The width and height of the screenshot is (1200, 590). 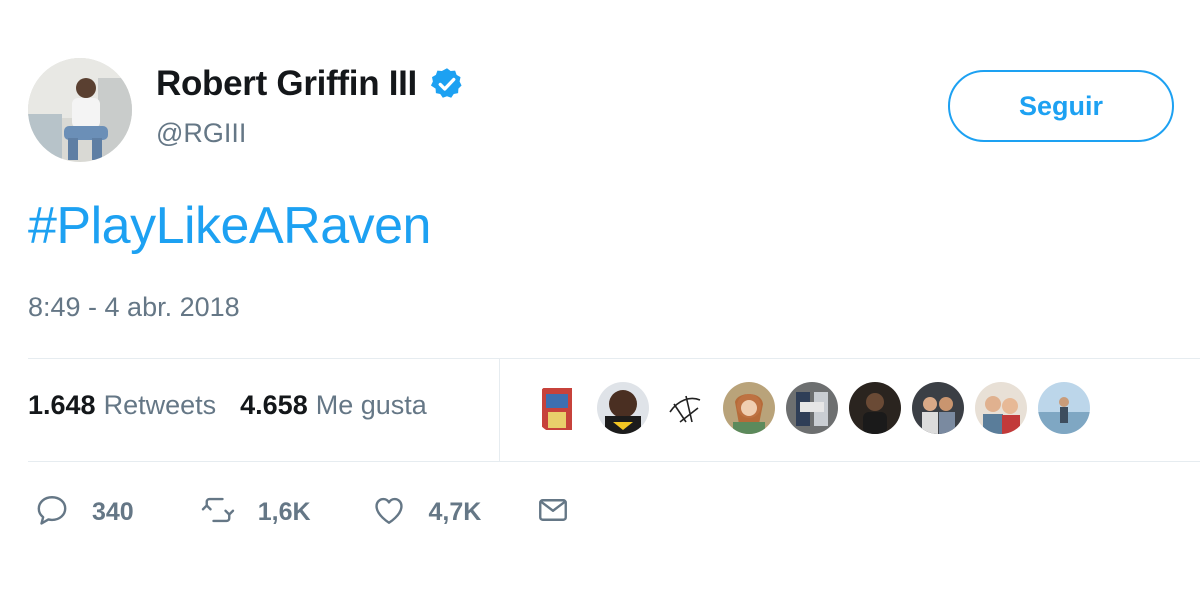 What do you see at coordinates (274, 405) in the screenshot?
I see `likes-count: 4.658` at bounding box center [274, 405].